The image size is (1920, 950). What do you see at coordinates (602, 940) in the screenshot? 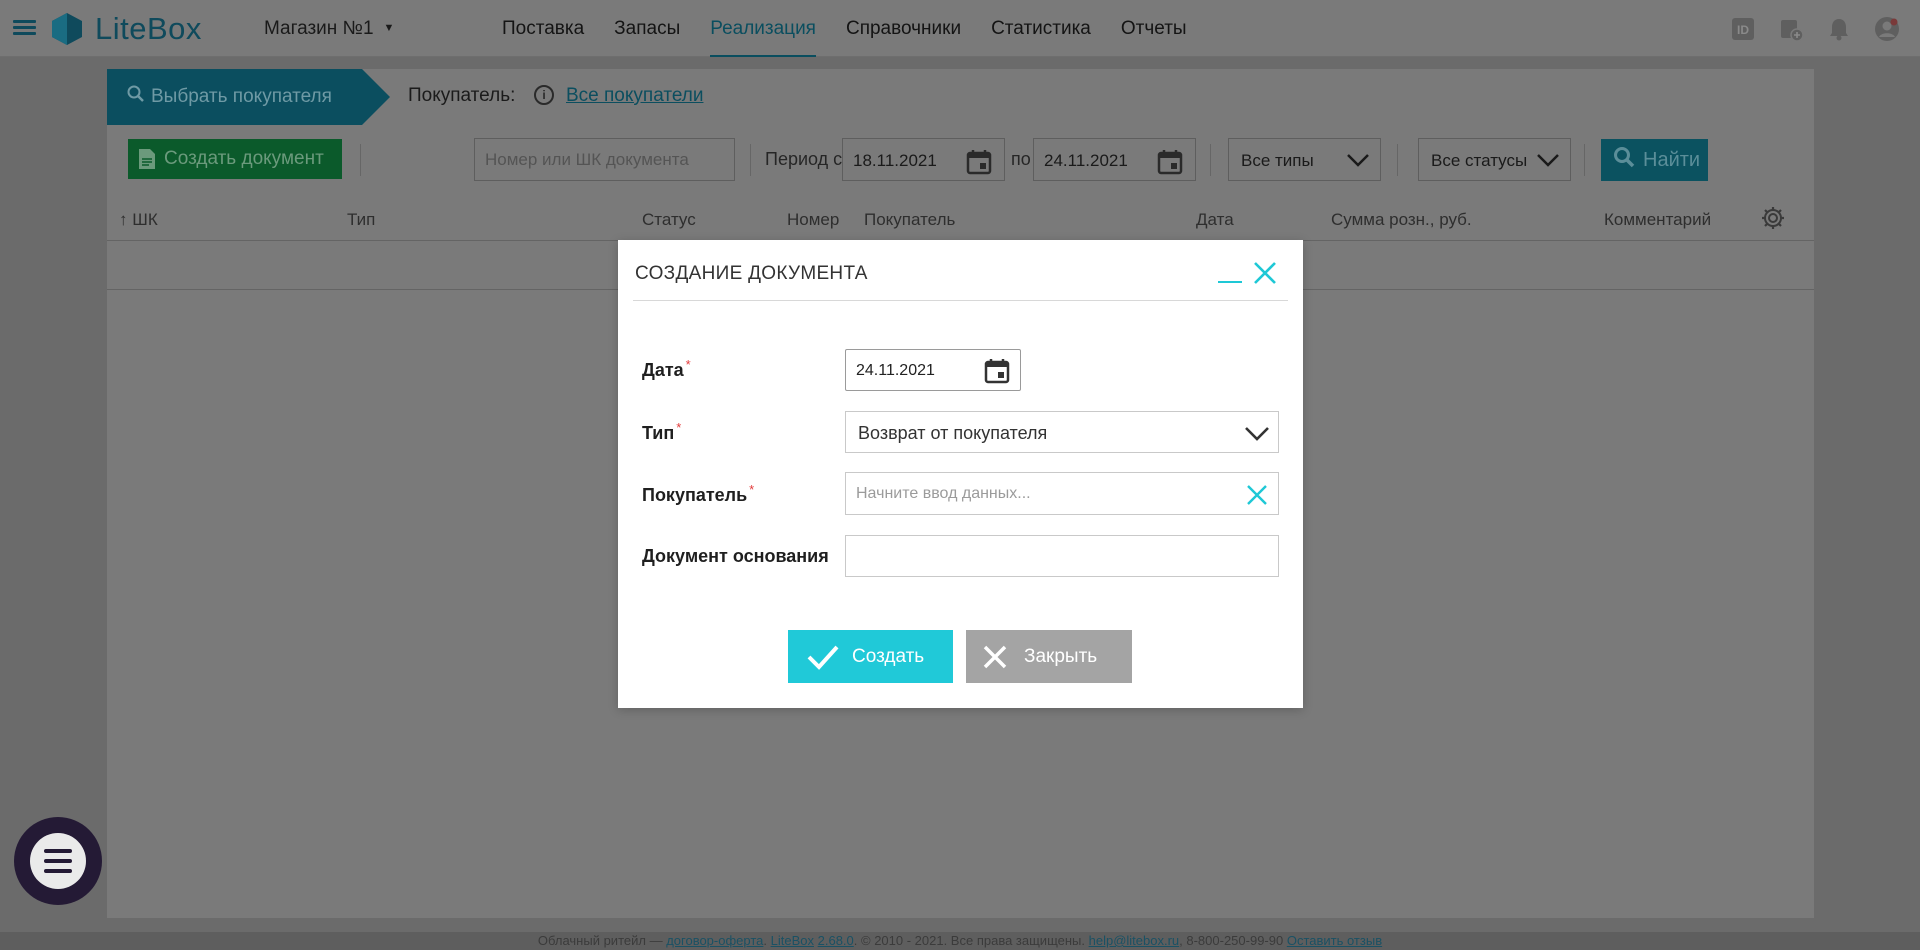
I see `footer-text: Облачный ритейл —` at bounding box center [602, 940].